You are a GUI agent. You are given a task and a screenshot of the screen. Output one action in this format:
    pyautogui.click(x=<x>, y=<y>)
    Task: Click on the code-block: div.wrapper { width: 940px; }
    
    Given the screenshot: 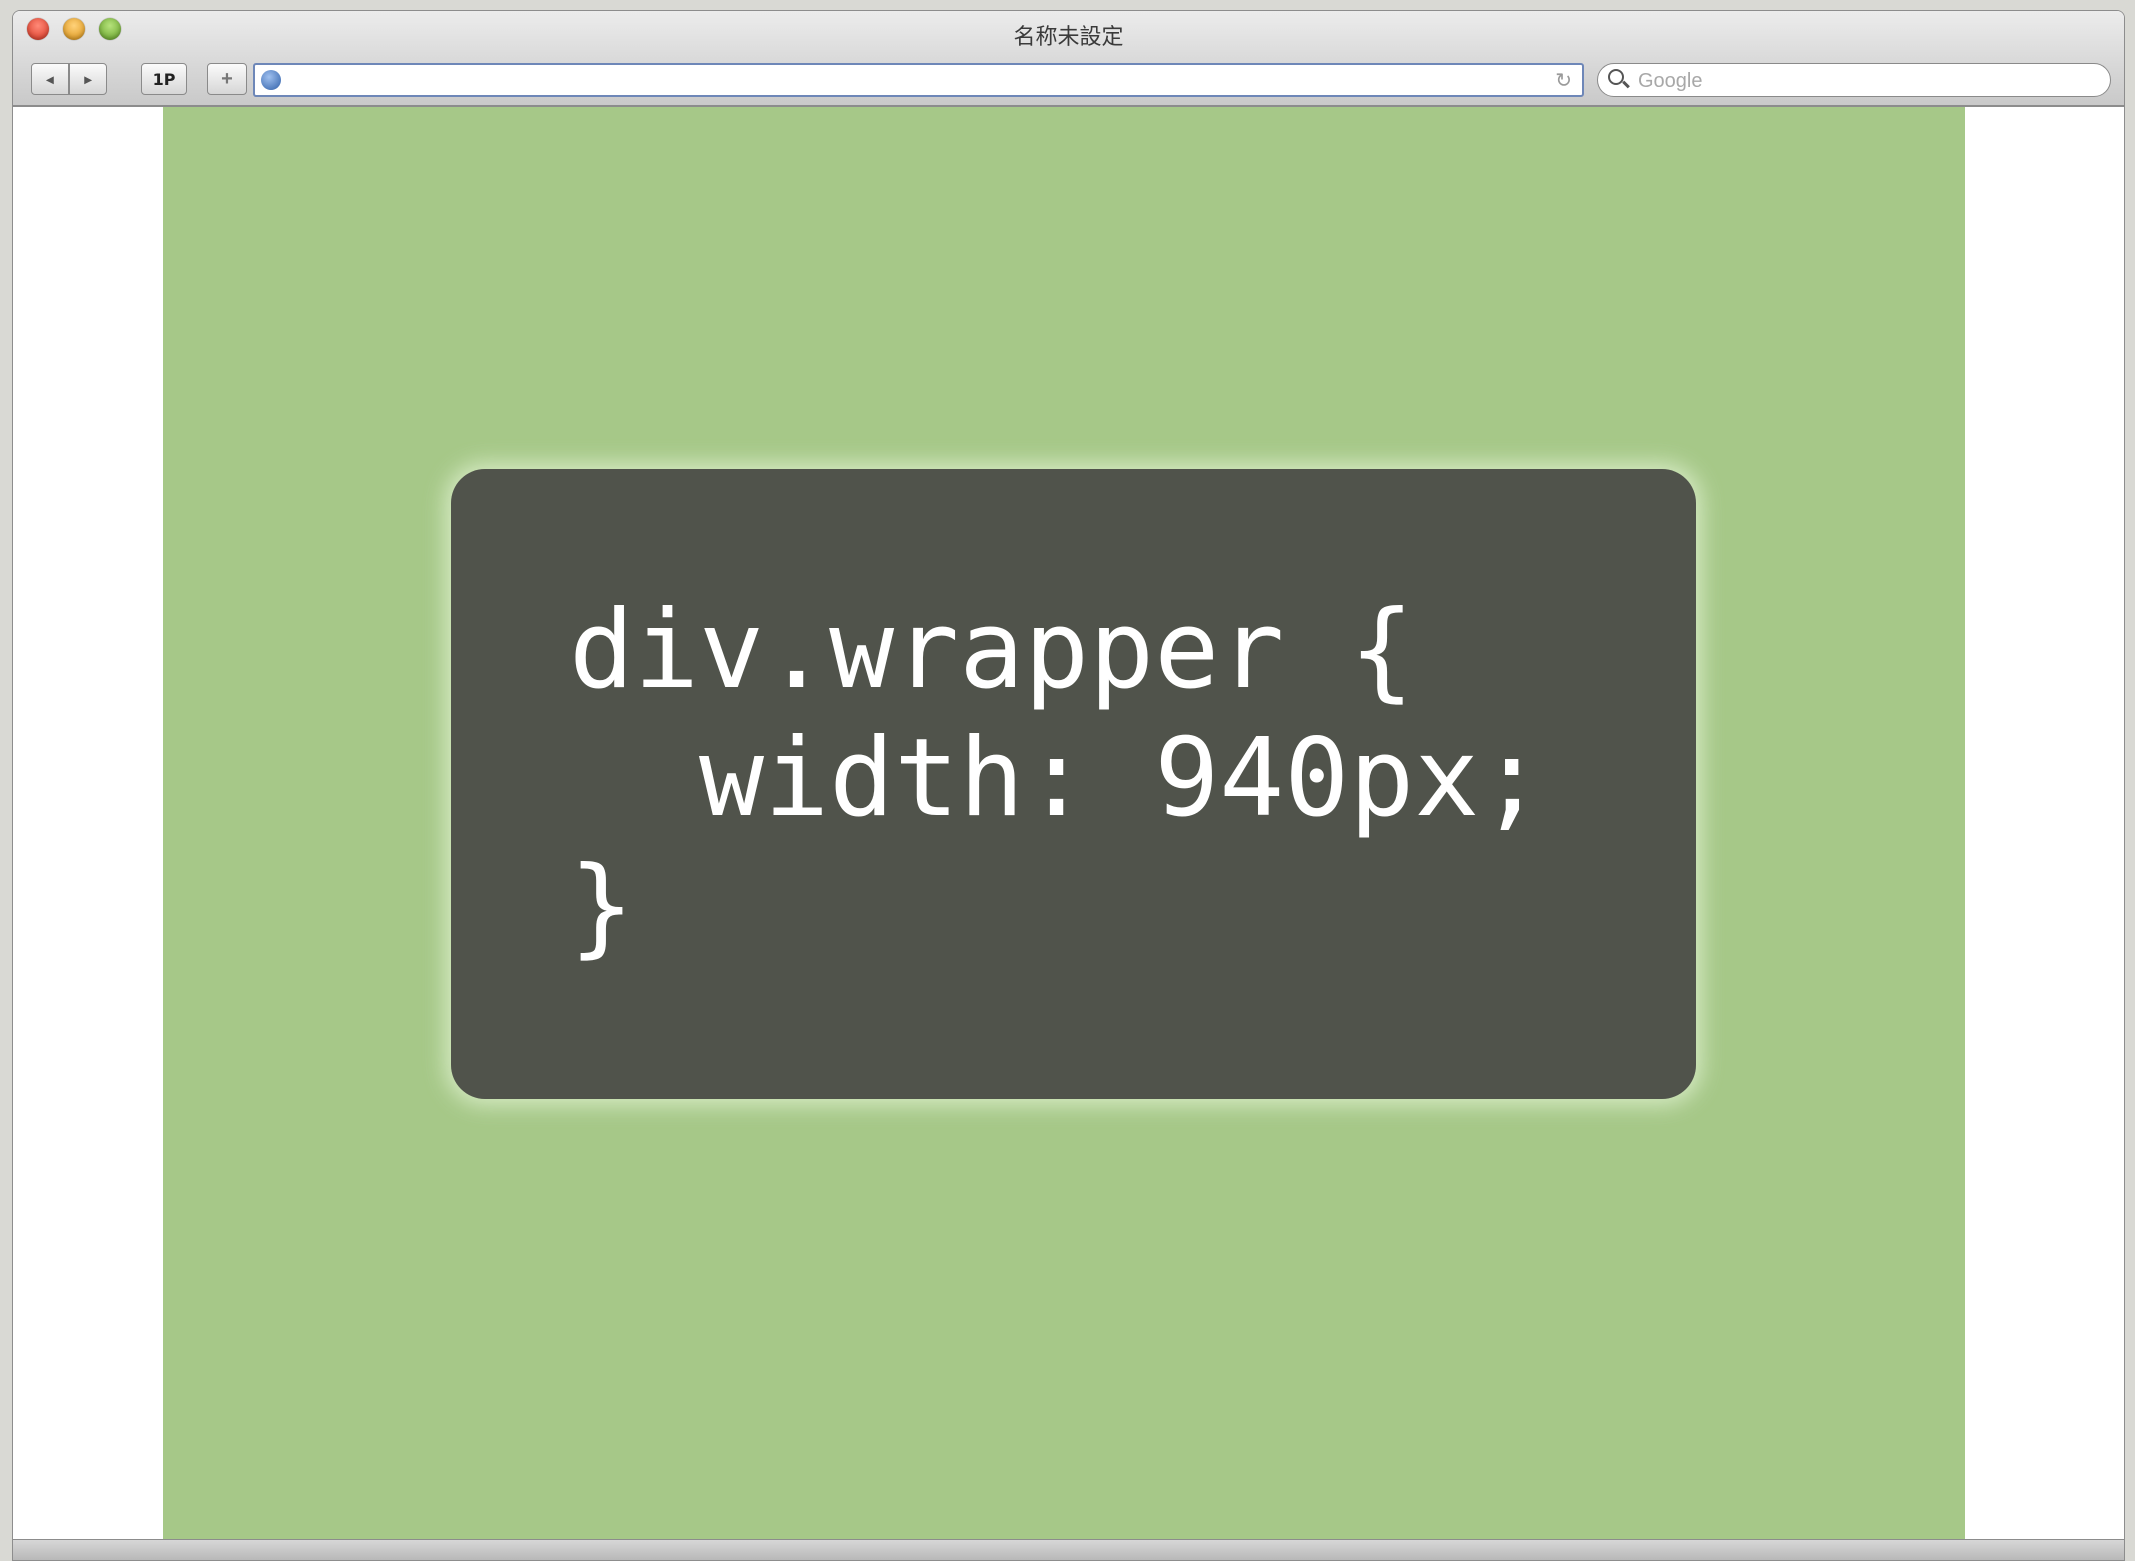 What is the action you would take?
    pyautogui.click(x=1056, y=779)
    